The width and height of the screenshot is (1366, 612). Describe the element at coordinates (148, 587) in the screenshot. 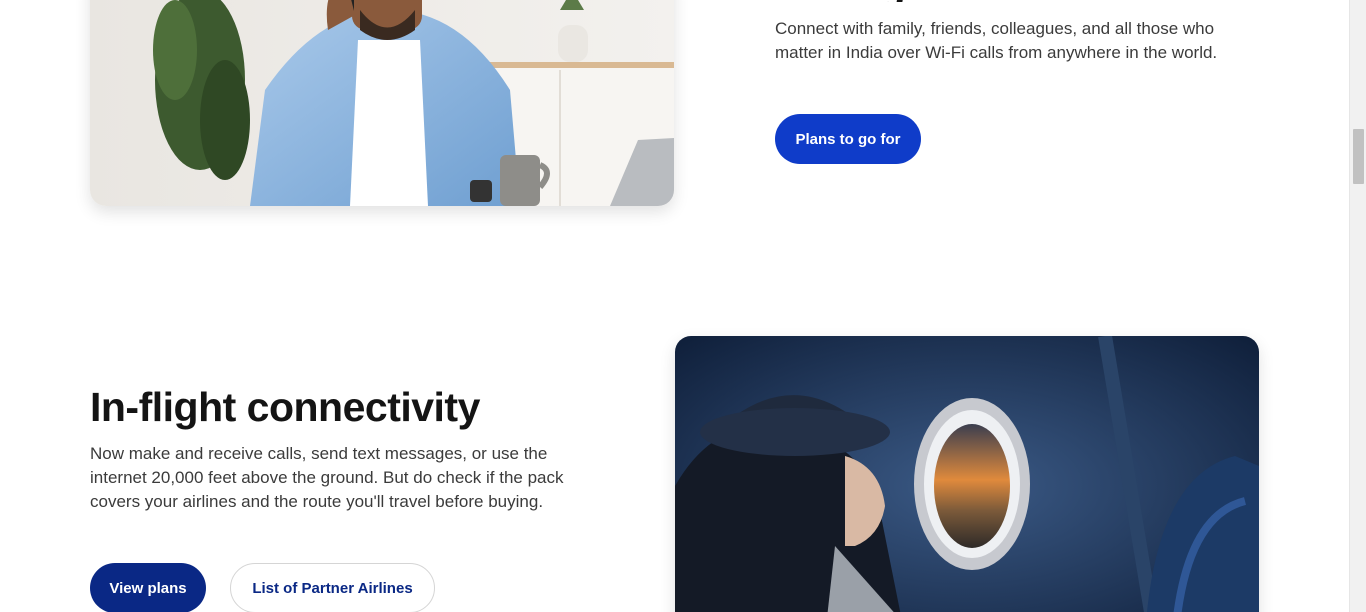

I see `view-plans-button: View plans` at that location.